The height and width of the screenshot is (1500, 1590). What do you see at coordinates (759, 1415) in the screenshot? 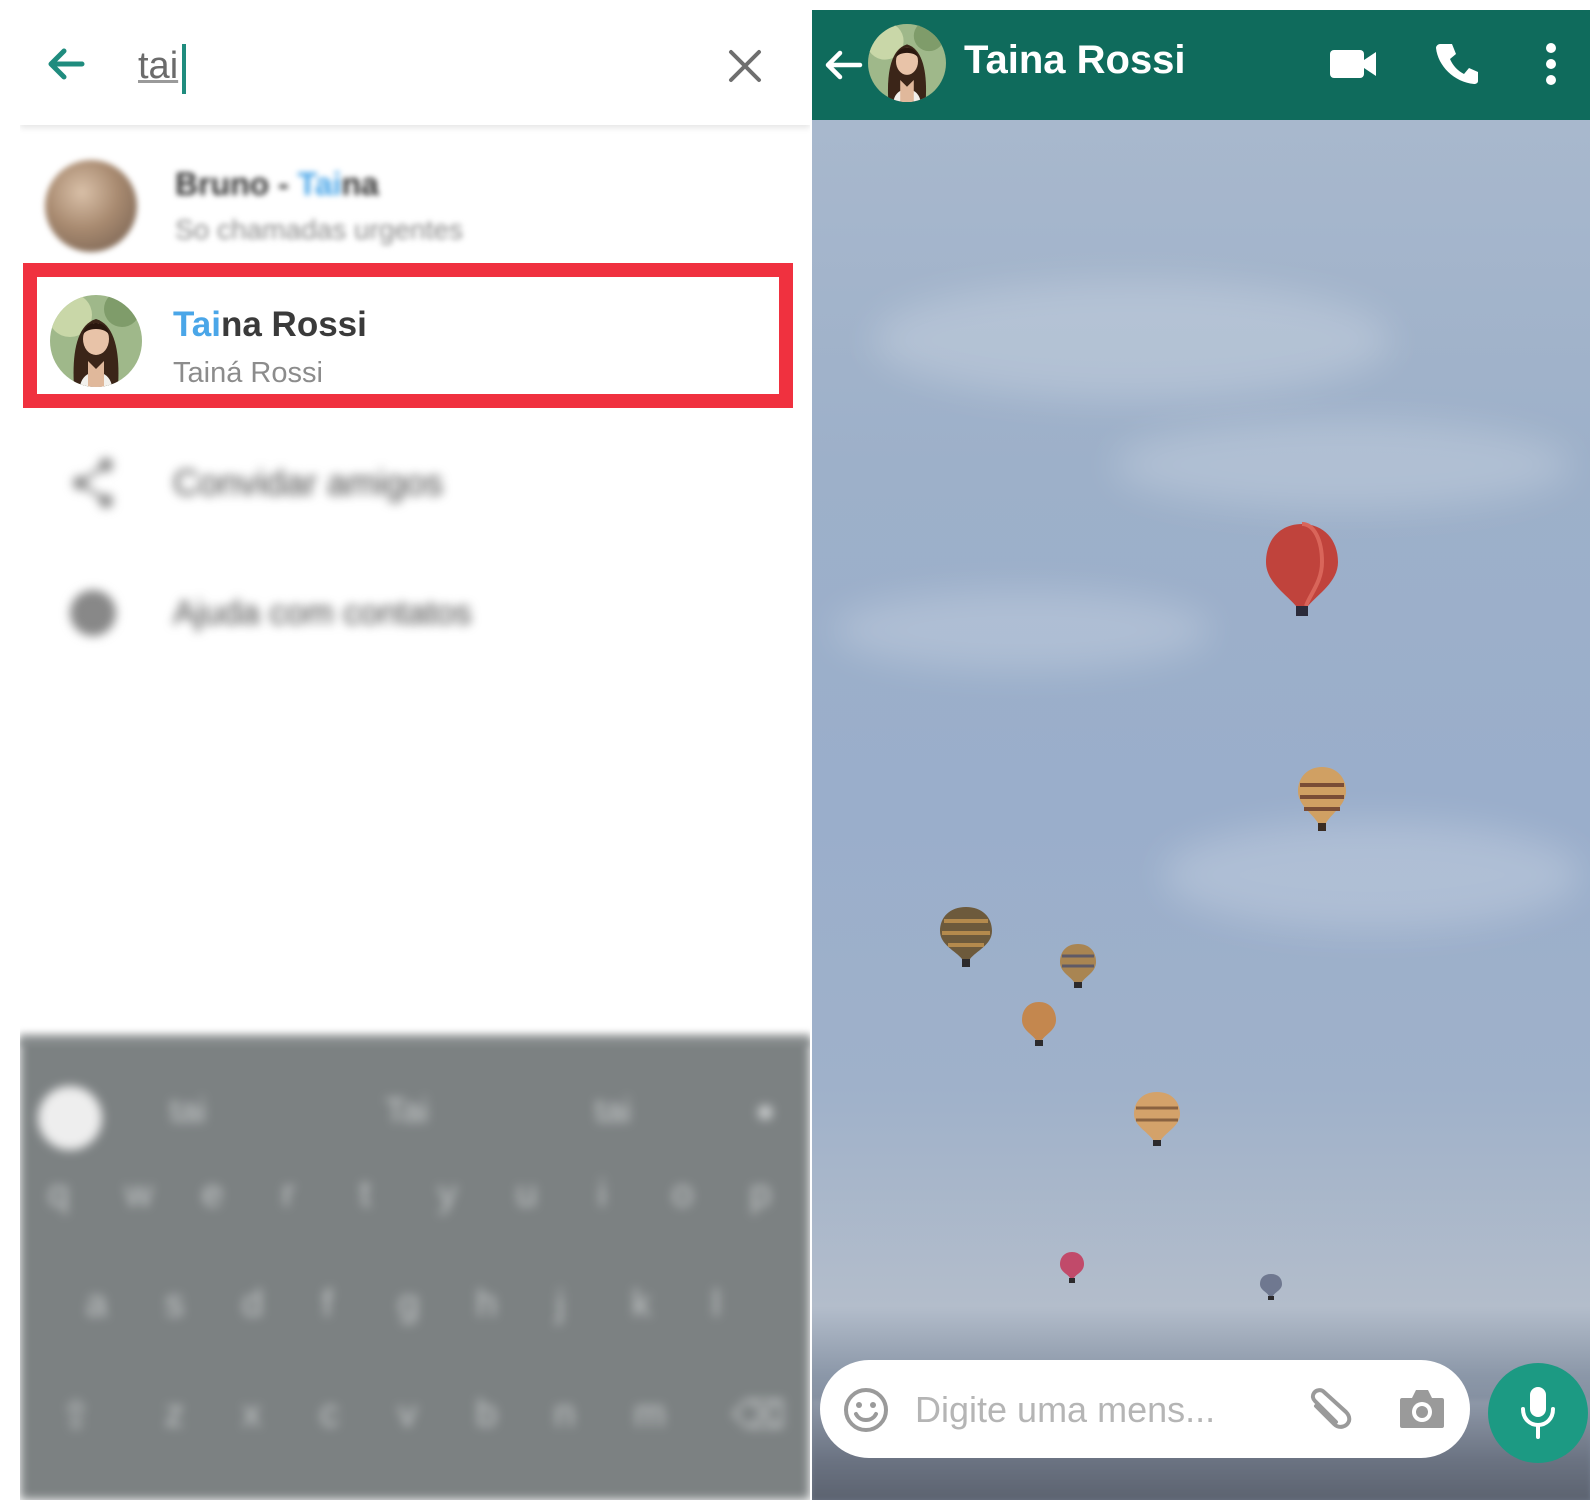
I see `backspace-key: ⌫` at bounding box center [759, 1415].